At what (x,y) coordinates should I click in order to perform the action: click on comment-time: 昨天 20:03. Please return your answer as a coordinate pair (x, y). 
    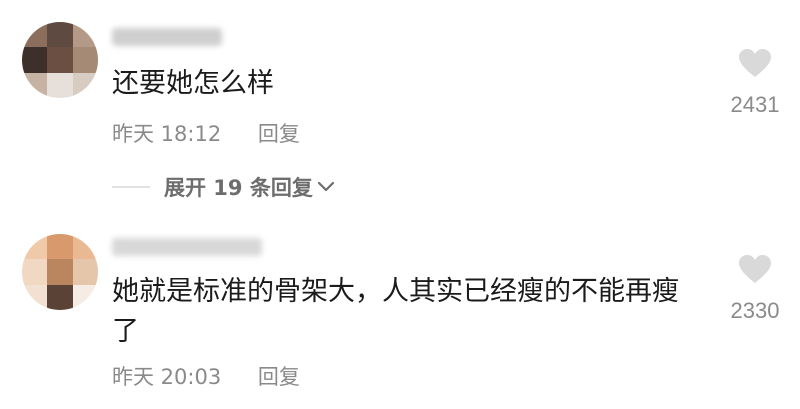
    Looking at the image, I should click on (167, 377).